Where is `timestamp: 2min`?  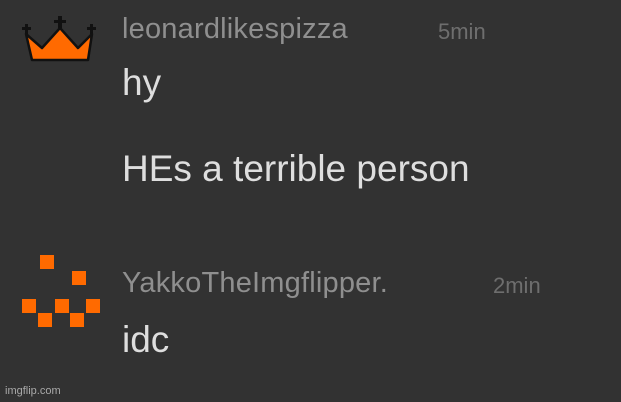
timestamp: 2min is located at coordinates (517, 285).